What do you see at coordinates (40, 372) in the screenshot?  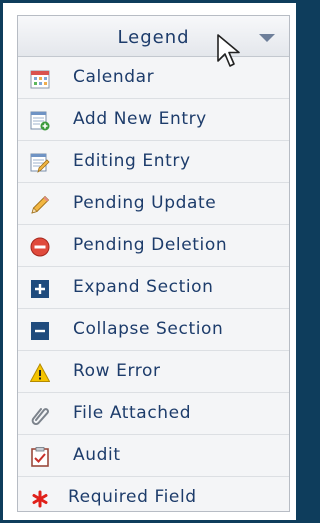 I see `warning-icon` at bounding box center [40, 372].